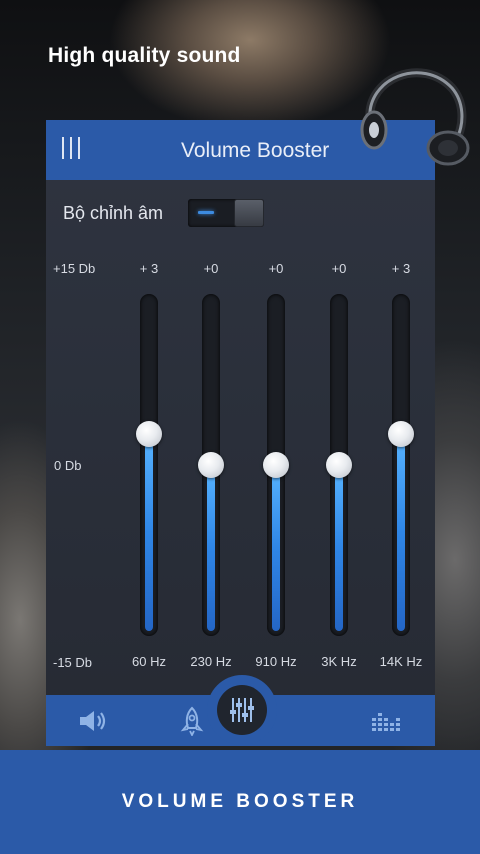 The width and height of the screenshot is (480, 854). I want to click on band-frequency: 3K Hz, so click(339, 661).